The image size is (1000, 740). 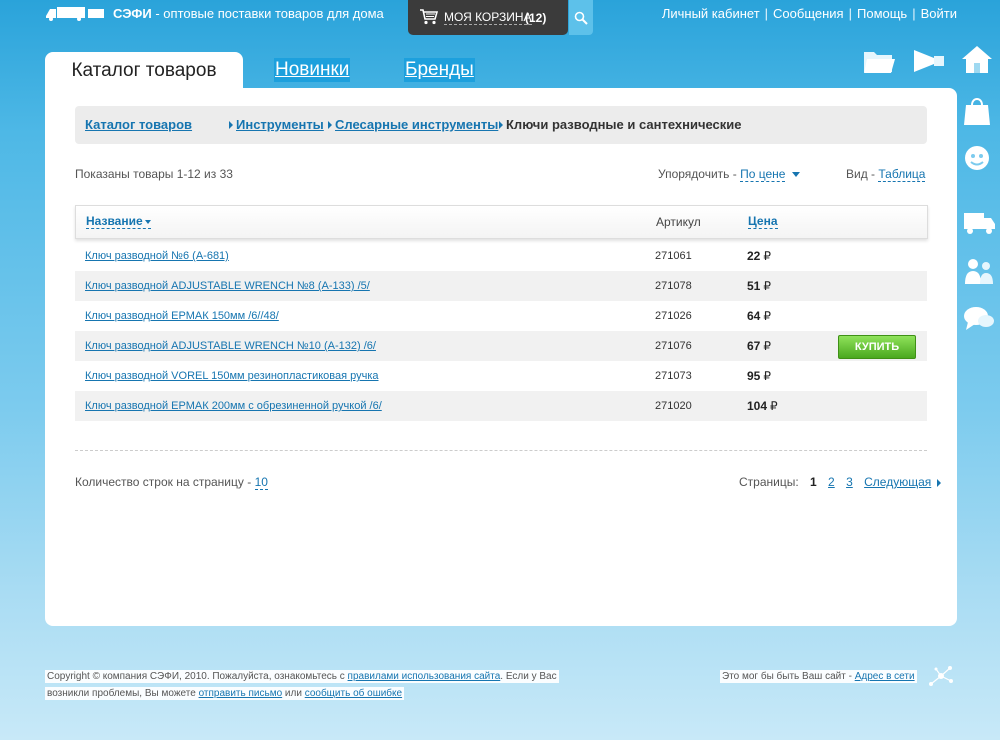 I want to click on cart-count: (12), so click(x=536, y=18).